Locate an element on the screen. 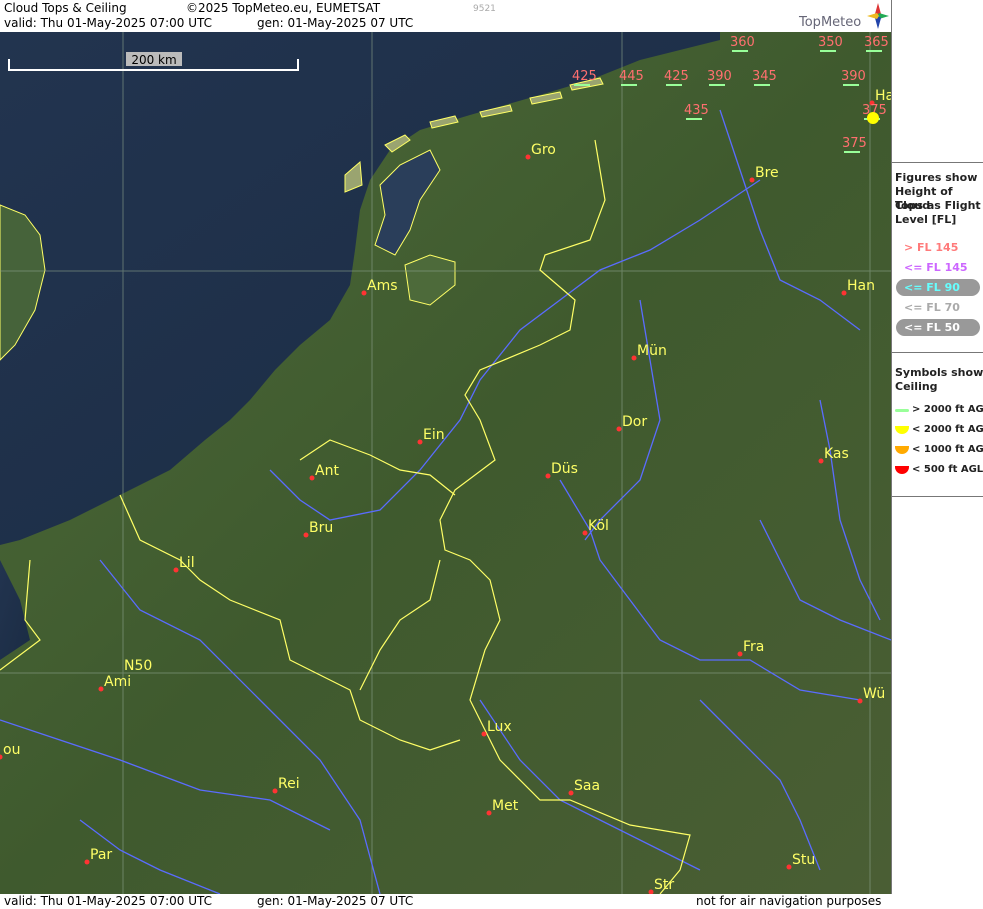  flight-level-label: 375 is located at coordinates (854, 143).